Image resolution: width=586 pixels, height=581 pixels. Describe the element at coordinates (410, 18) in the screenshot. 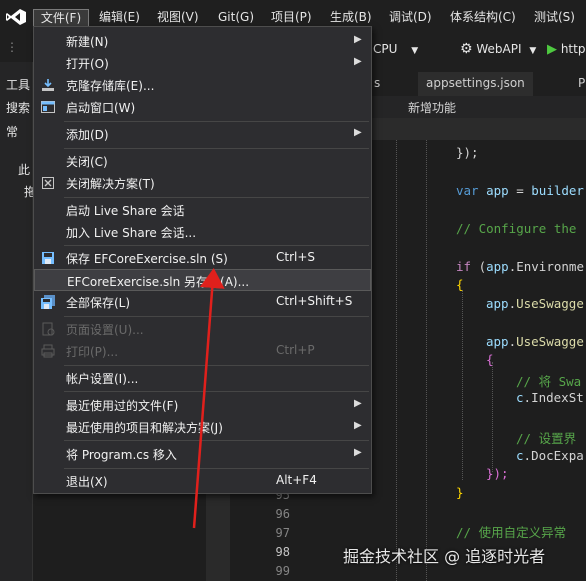

I see `menu-debug: 调试(D)` at that location.